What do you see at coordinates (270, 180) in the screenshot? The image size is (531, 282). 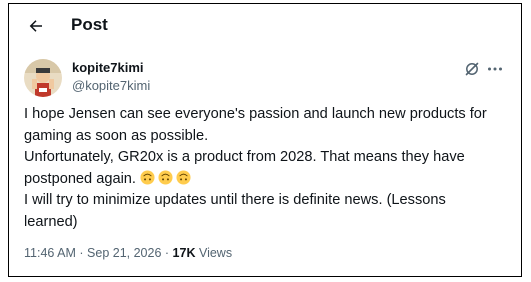 I see `tweet-line-with-emoji: postponed again.` at bounding box center [270, 180].